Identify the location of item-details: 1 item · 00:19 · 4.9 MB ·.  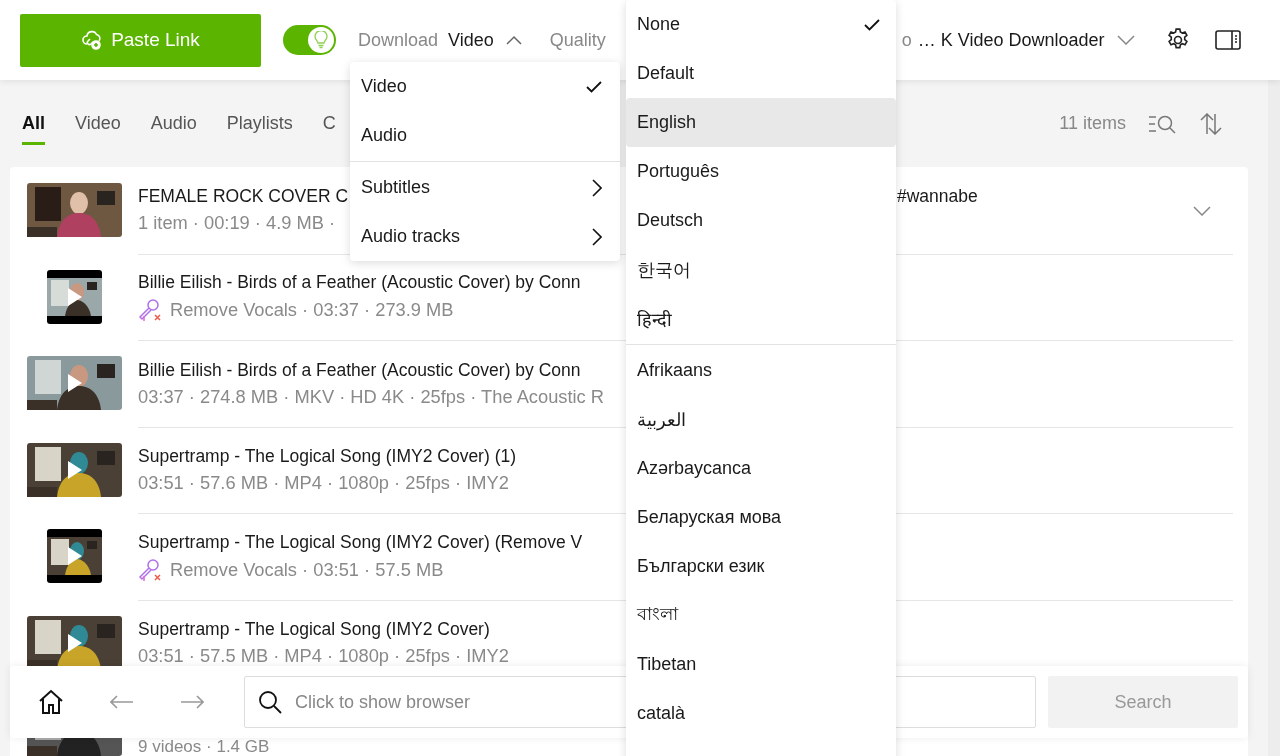
(237, 223).